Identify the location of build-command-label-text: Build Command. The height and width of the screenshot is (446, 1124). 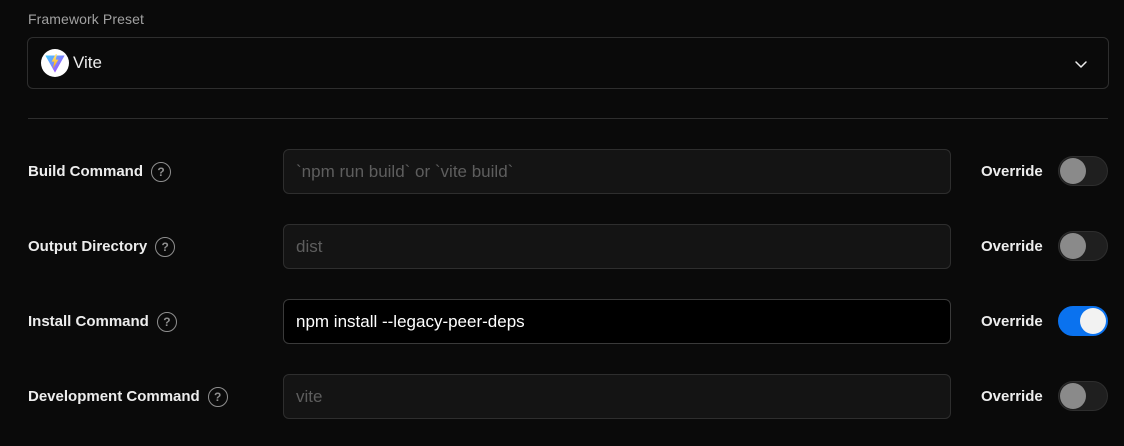
(85, 171).